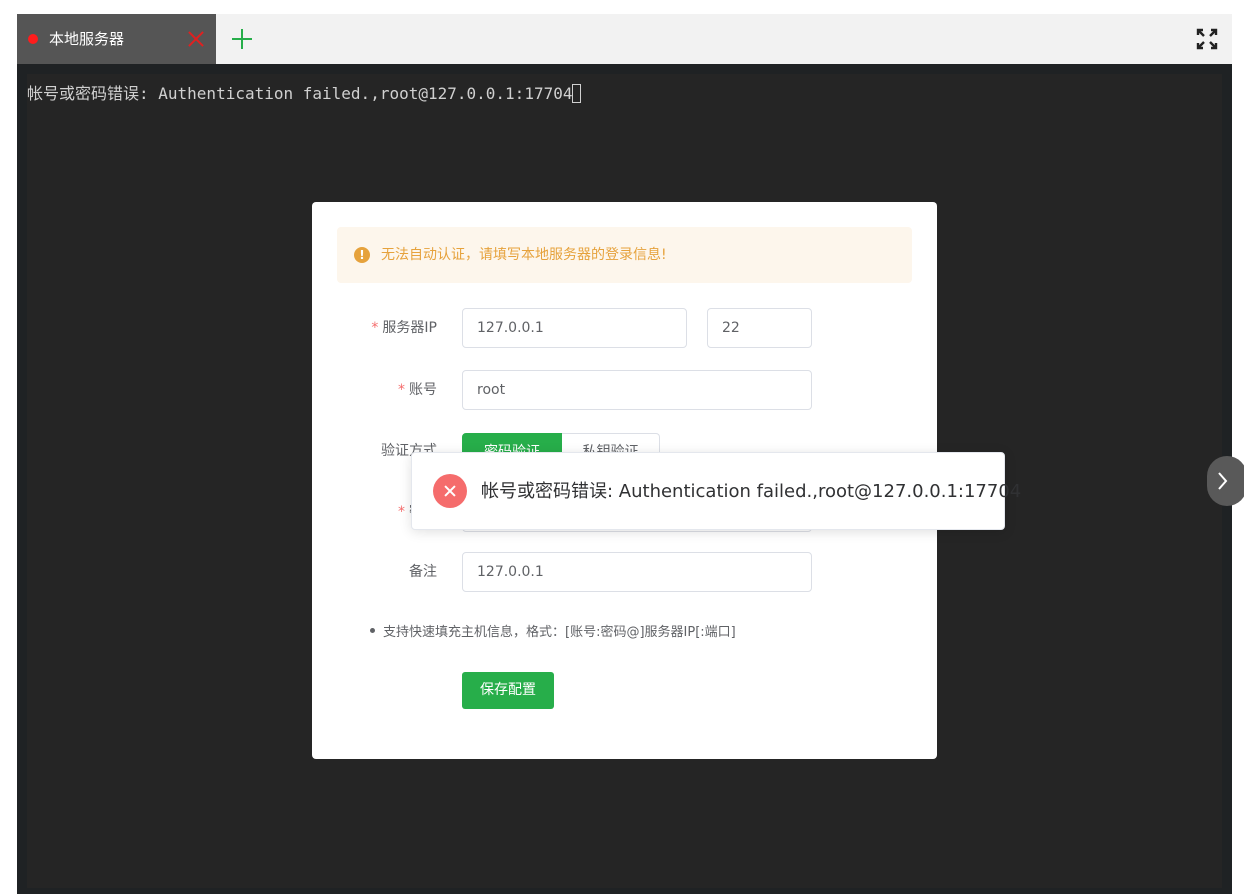 The height and width of the screenshot is (894, 1244). Describe the element at coordinates (574, 328) in the screenshot. I see `server-ip-input: 127.0.0.1` at that location.